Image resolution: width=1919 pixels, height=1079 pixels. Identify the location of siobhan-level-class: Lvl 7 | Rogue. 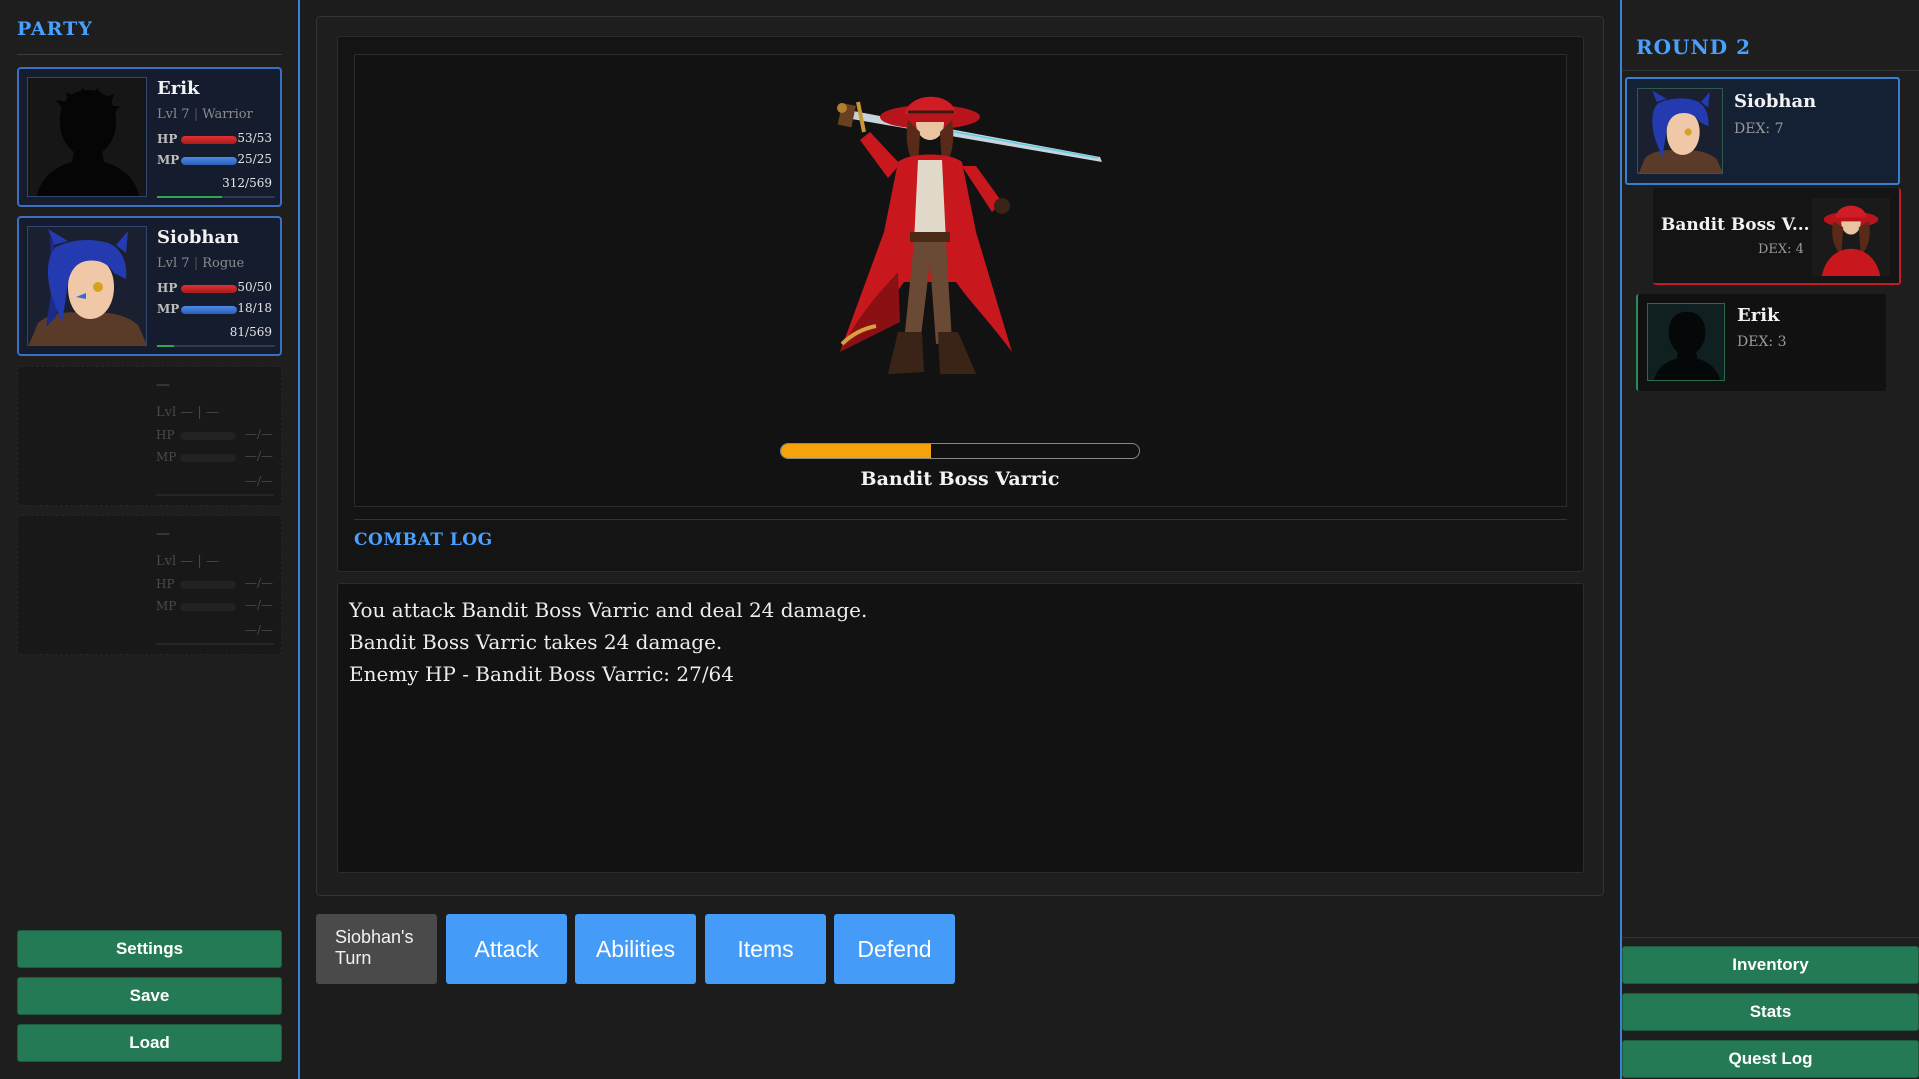
(201, 263).